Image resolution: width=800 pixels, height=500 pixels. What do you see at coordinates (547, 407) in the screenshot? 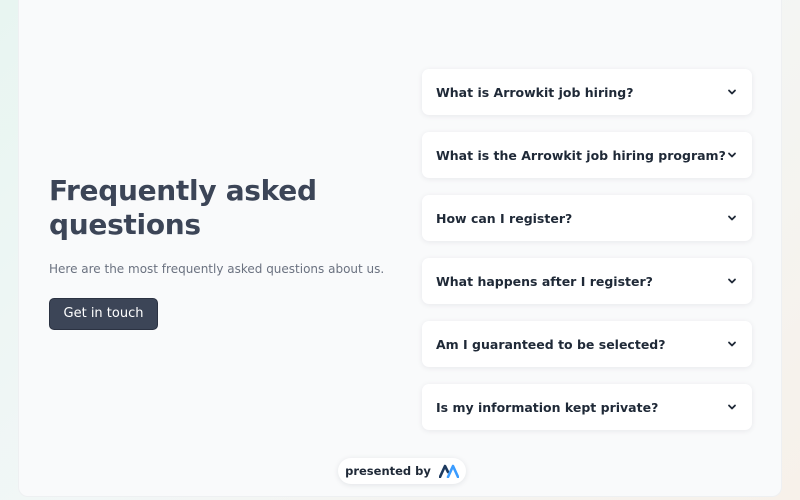
I see `faq-question: Is my information kept private?` at bounding box center [547, 407].